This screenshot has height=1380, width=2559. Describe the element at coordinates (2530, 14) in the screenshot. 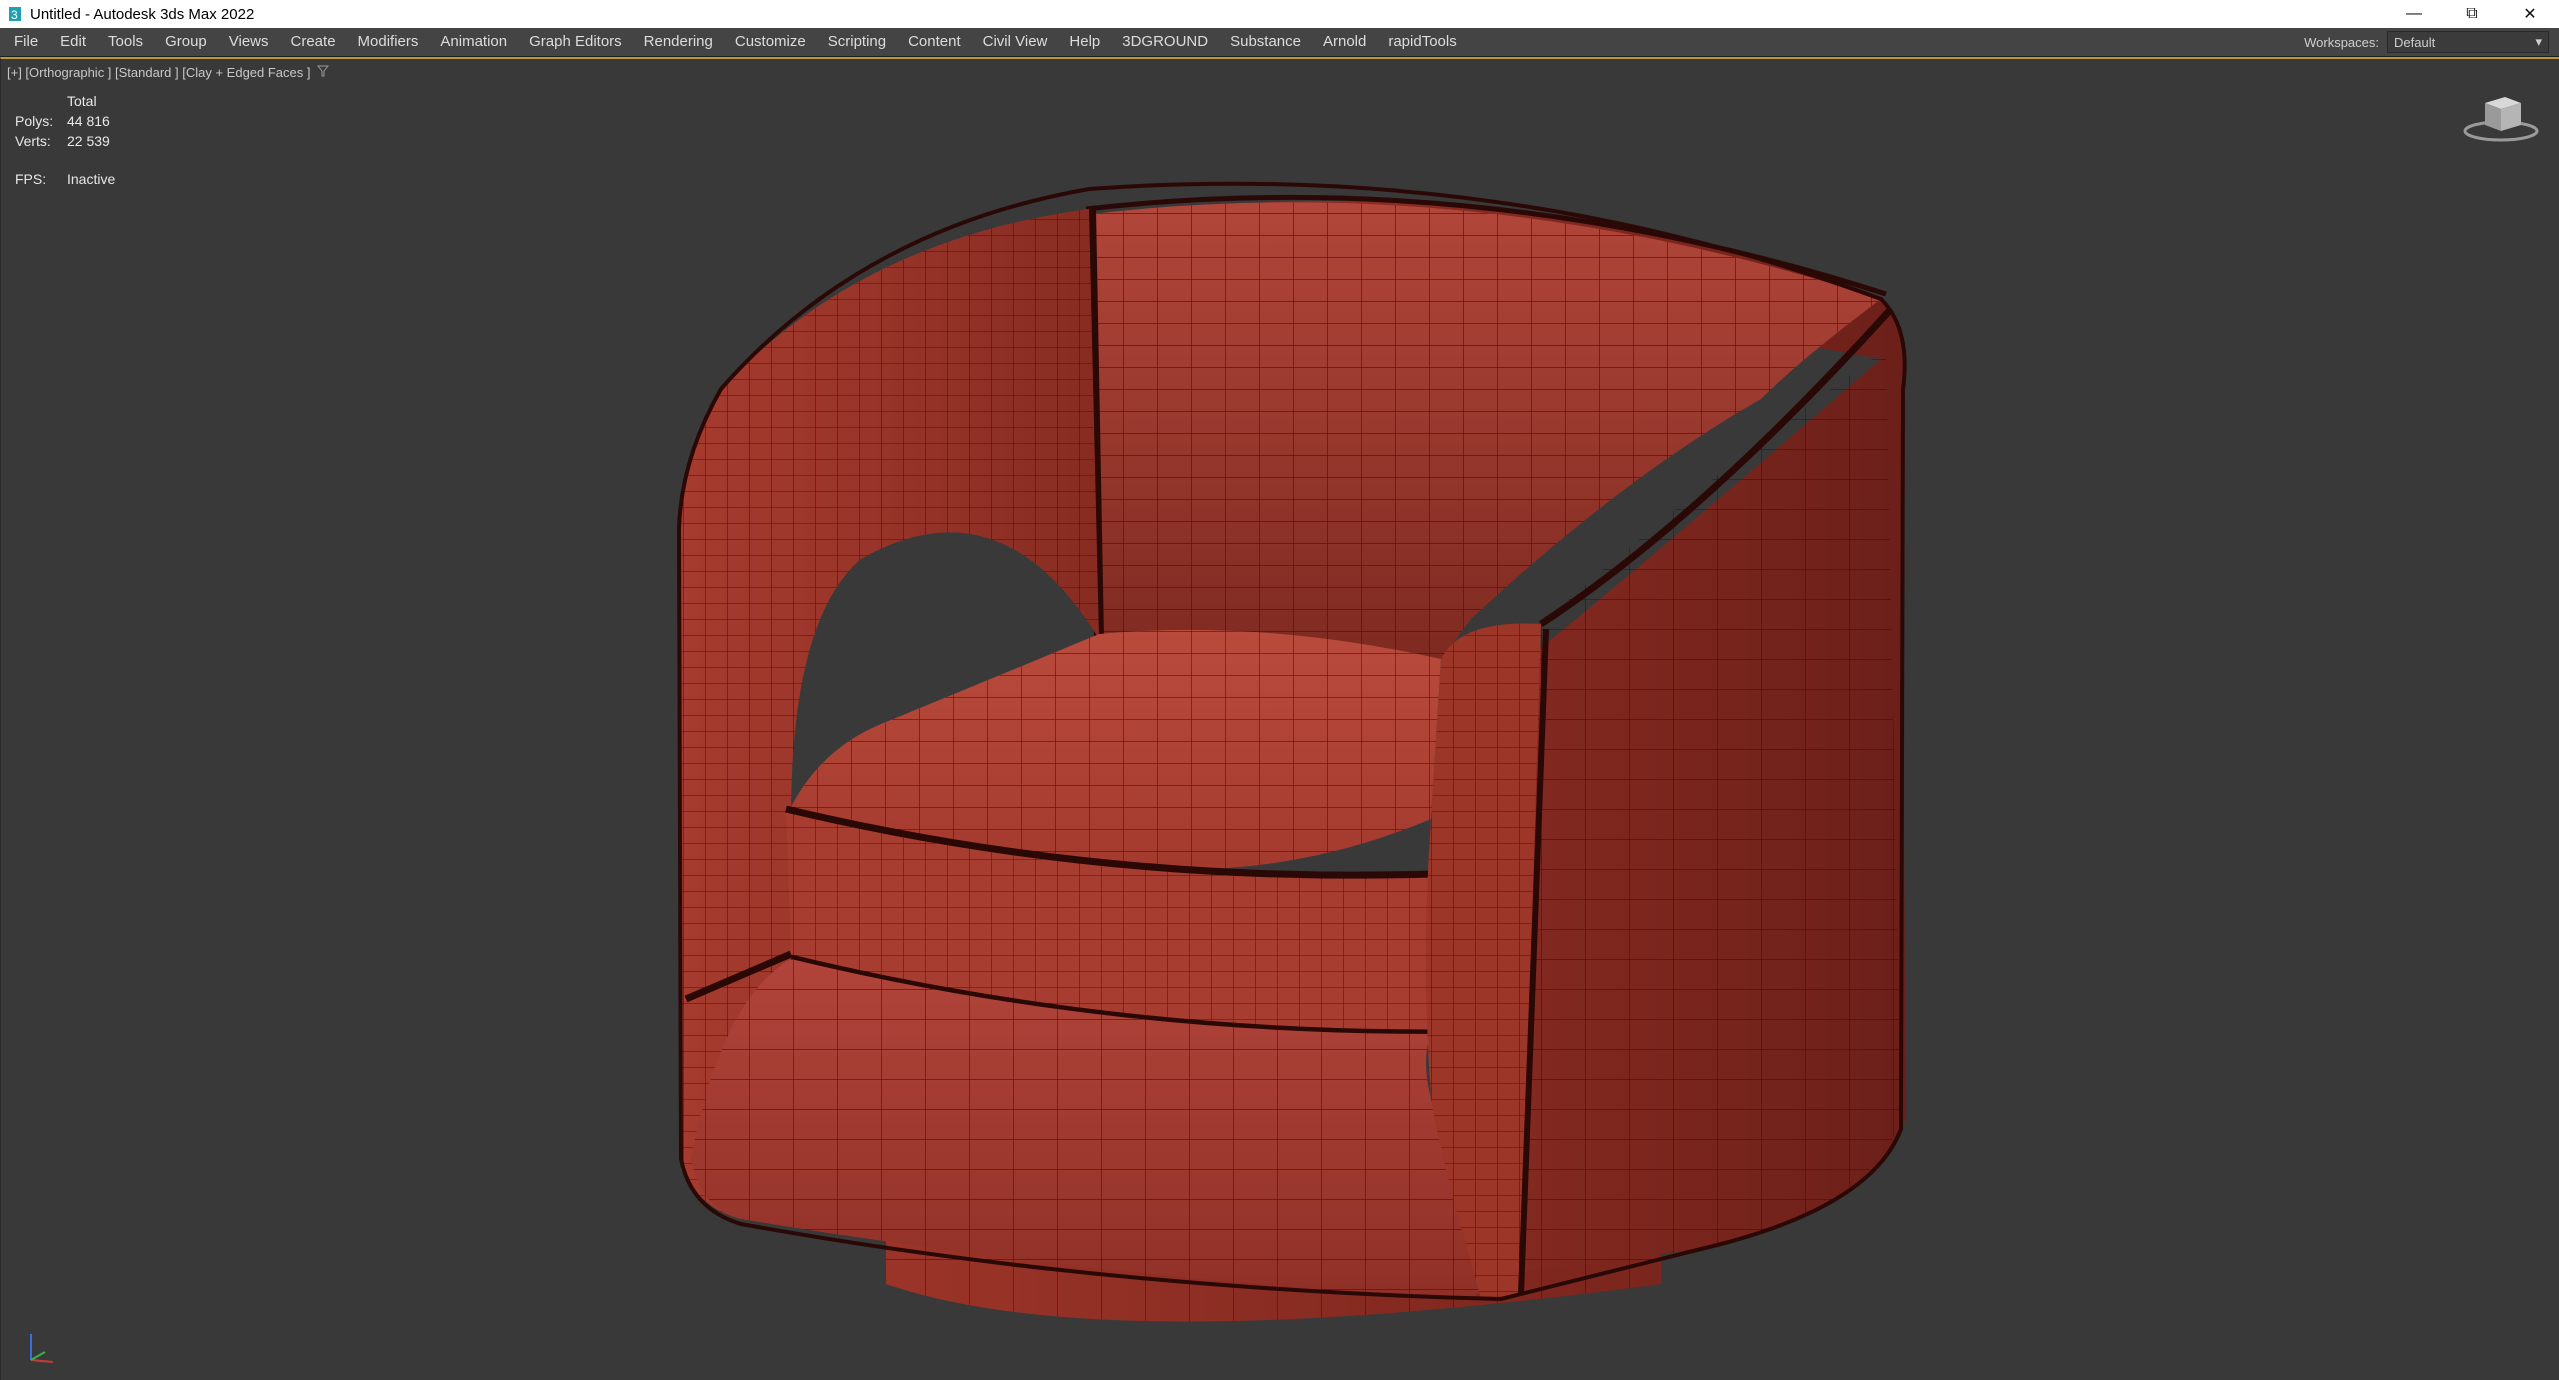

I see `close-icon: ✕` at that location.